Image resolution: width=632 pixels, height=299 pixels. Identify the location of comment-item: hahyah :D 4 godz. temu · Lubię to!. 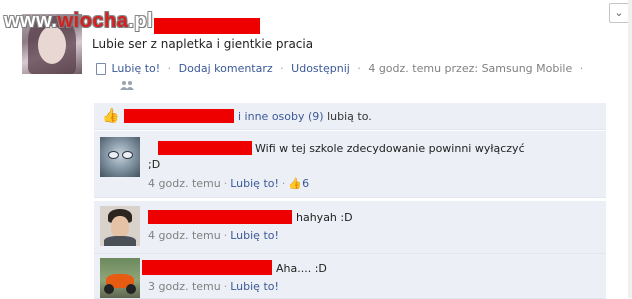
(350, 227).